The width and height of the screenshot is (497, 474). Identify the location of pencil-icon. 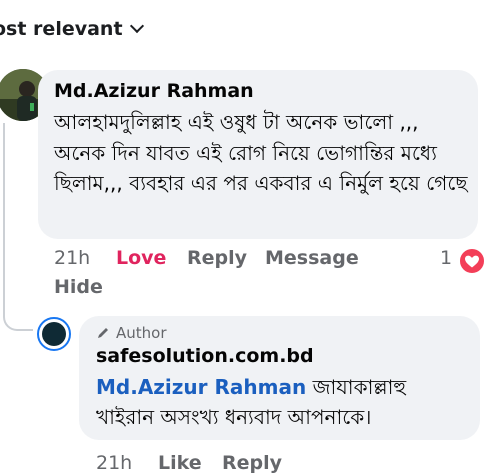
(103, 333).